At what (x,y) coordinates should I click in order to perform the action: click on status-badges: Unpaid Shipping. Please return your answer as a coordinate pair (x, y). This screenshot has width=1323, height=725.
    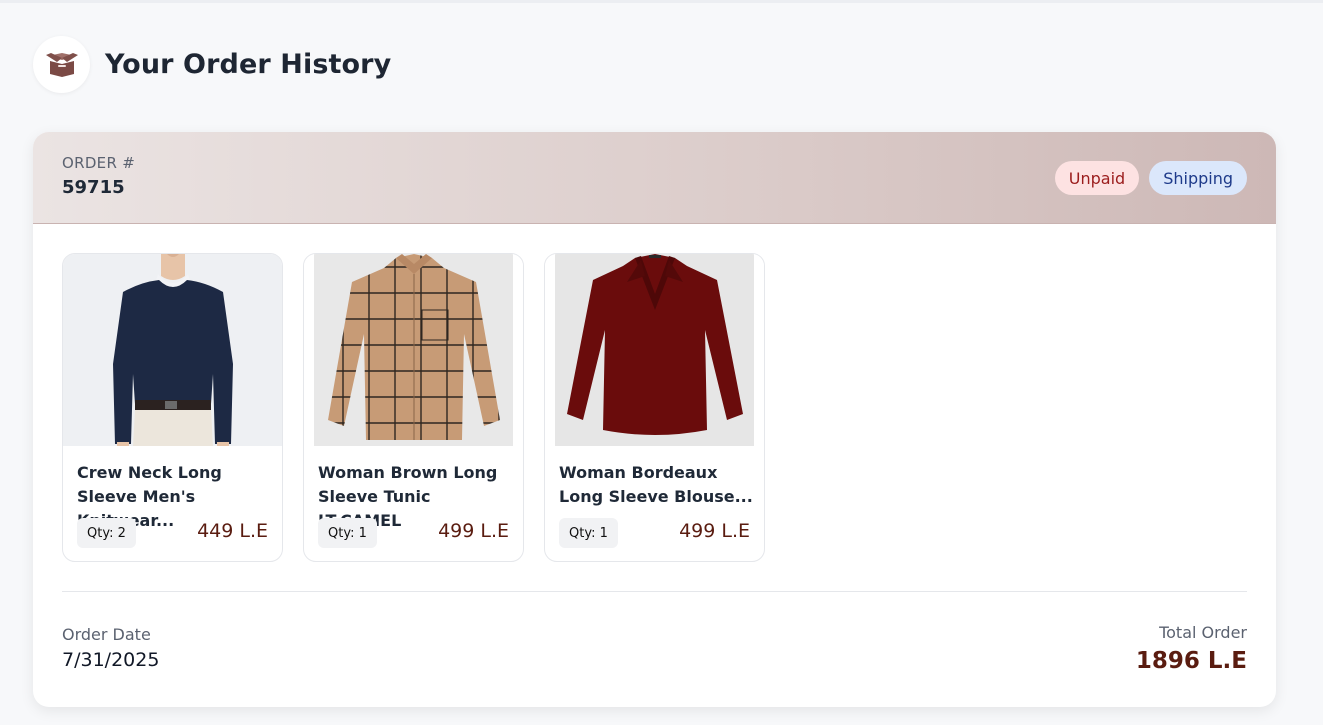
    Looking at the image, I should click on (1150, 178).